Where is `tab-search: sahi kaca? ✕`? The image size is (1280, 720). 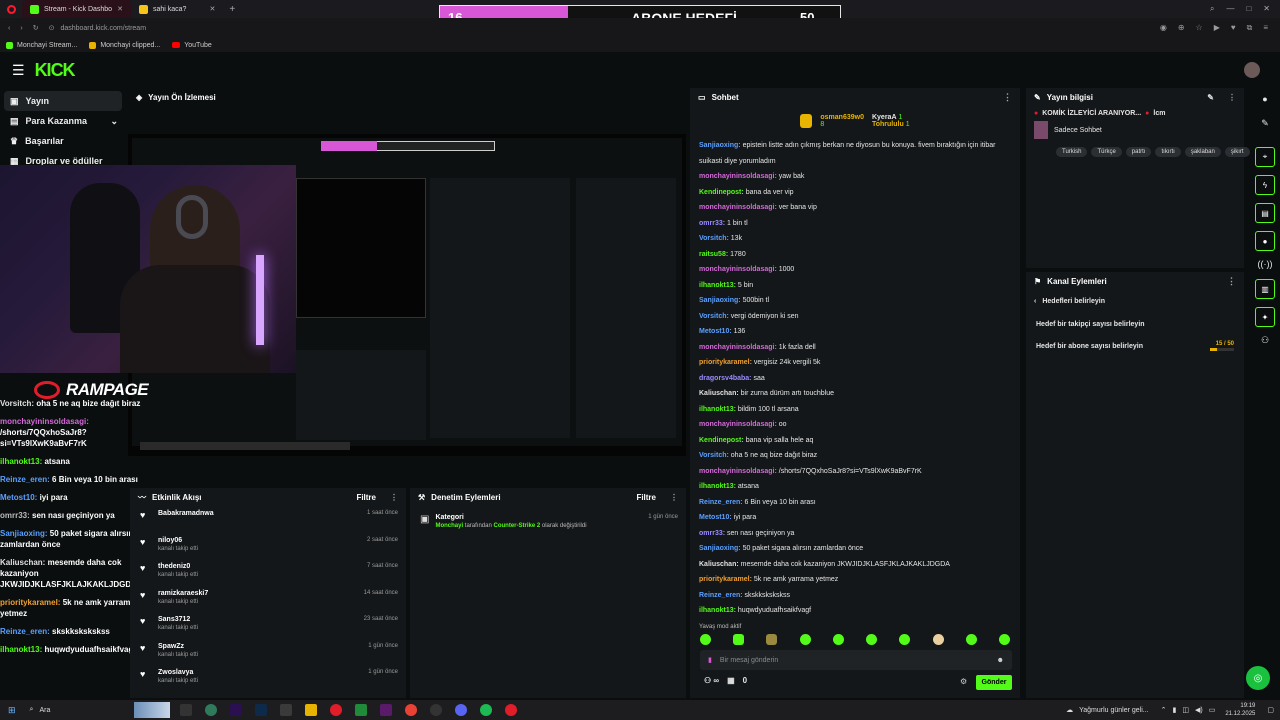 tab-search: sahi kaca? ✕ is located at coordinates (177, 9).